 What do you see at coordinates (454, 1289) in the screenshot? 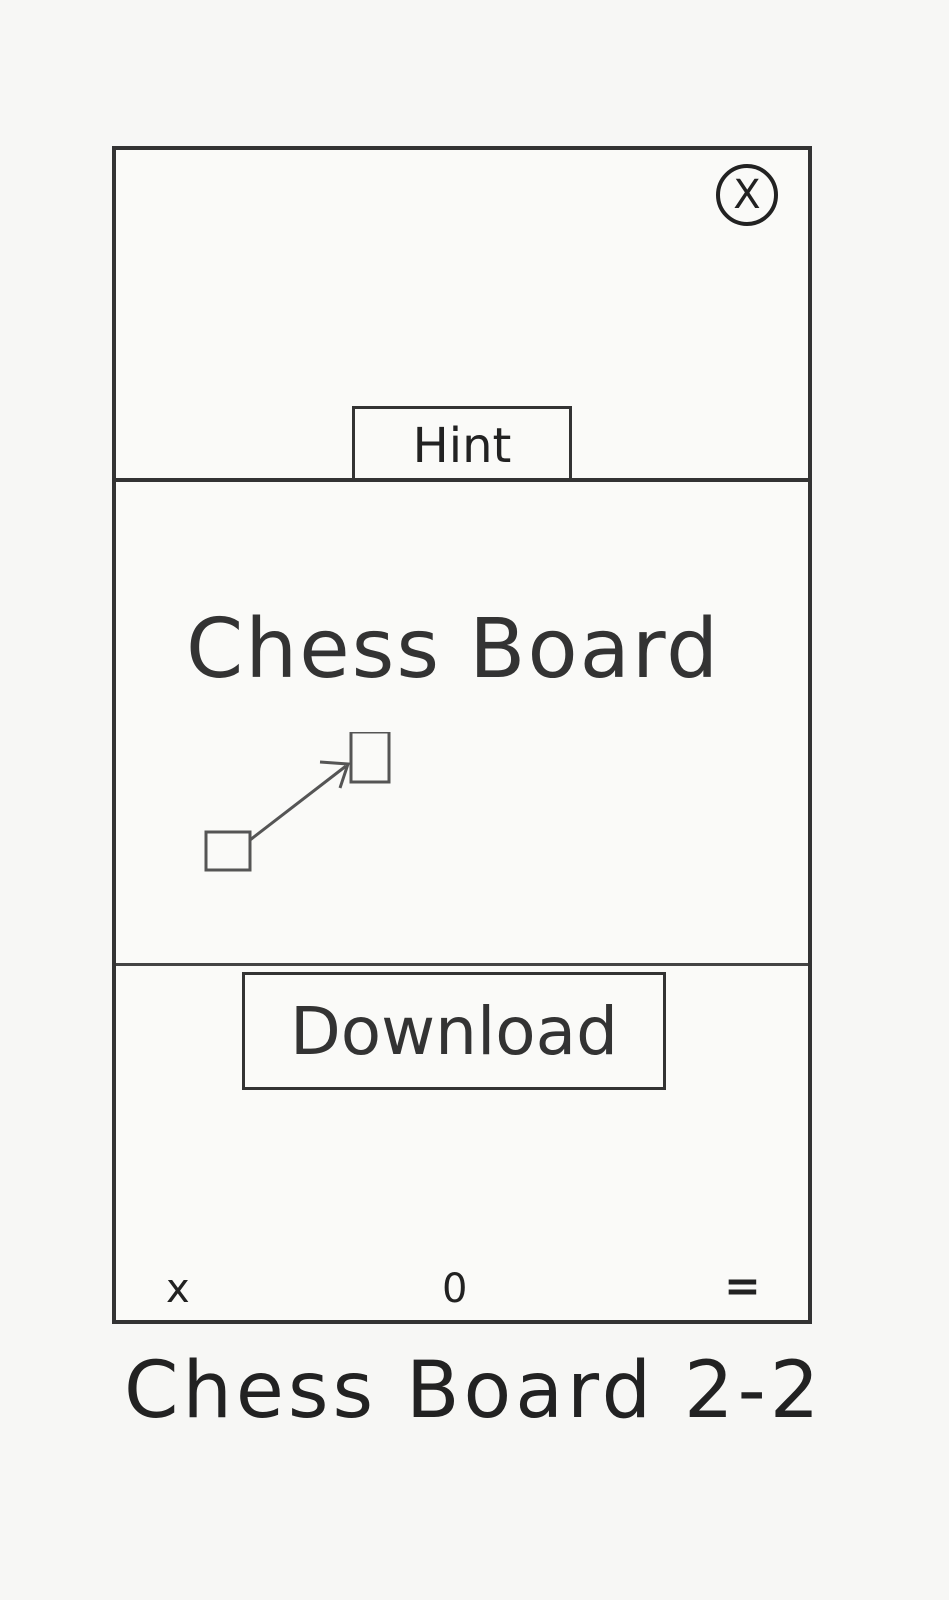
I see `home-icon: 0` at bounding box center [454, 1289].